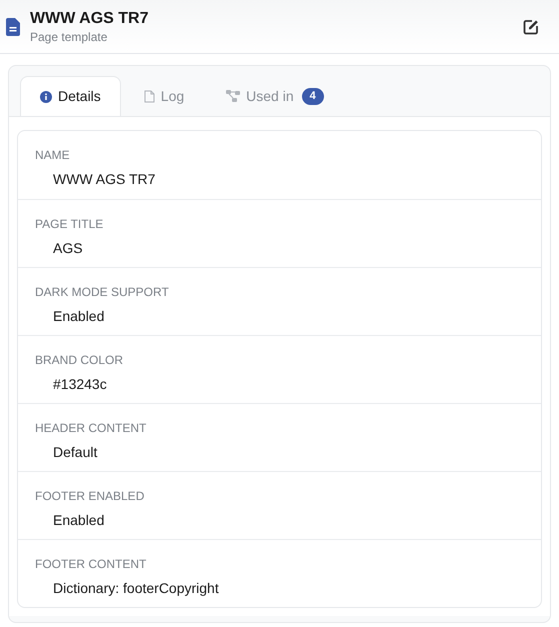  What do you see at coordinates (79, 360) in the screenshot?
I see `field-label: BRAND COLOR` at bounding box center [79, 360].